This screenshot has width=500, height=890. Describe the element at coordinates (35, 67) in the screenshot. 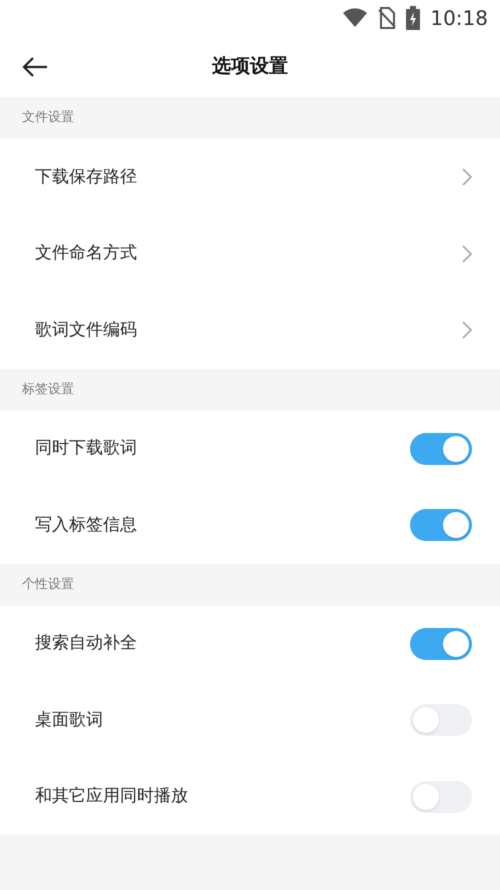

I see `back-arrow-icon` at that location.